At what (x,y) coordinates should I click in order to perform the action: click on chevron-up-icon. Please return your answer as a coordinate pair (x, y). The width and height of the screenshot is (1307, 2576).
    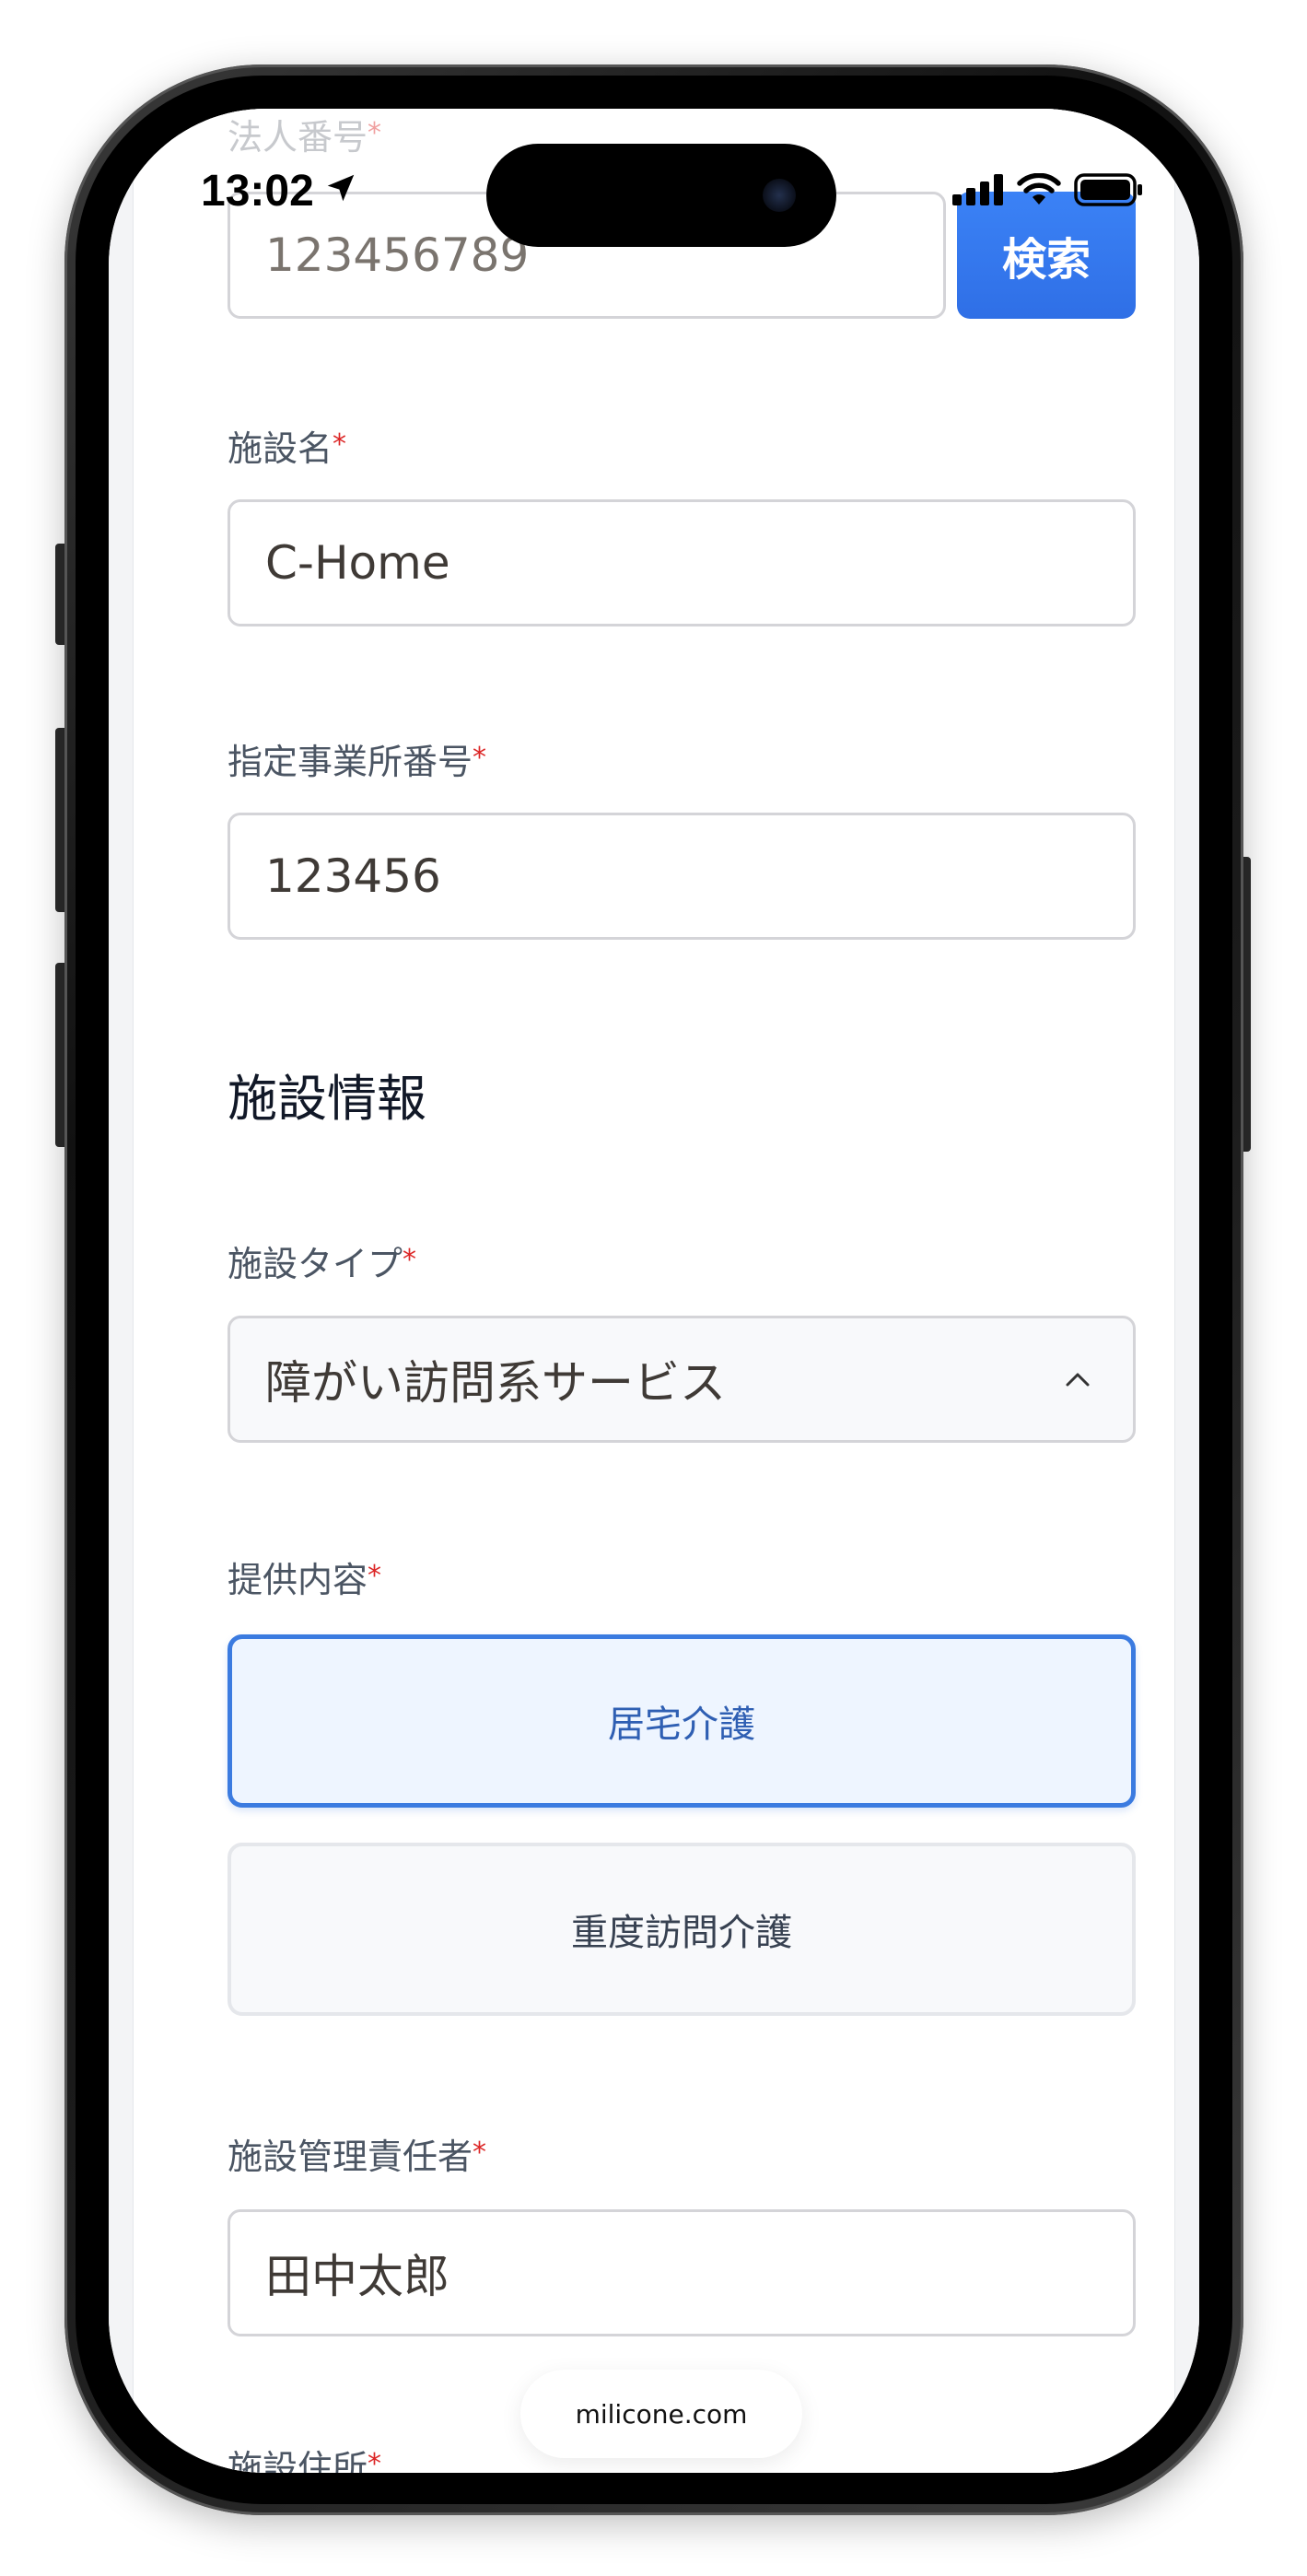
    Looking at the image, I should click on (1077, 1379).